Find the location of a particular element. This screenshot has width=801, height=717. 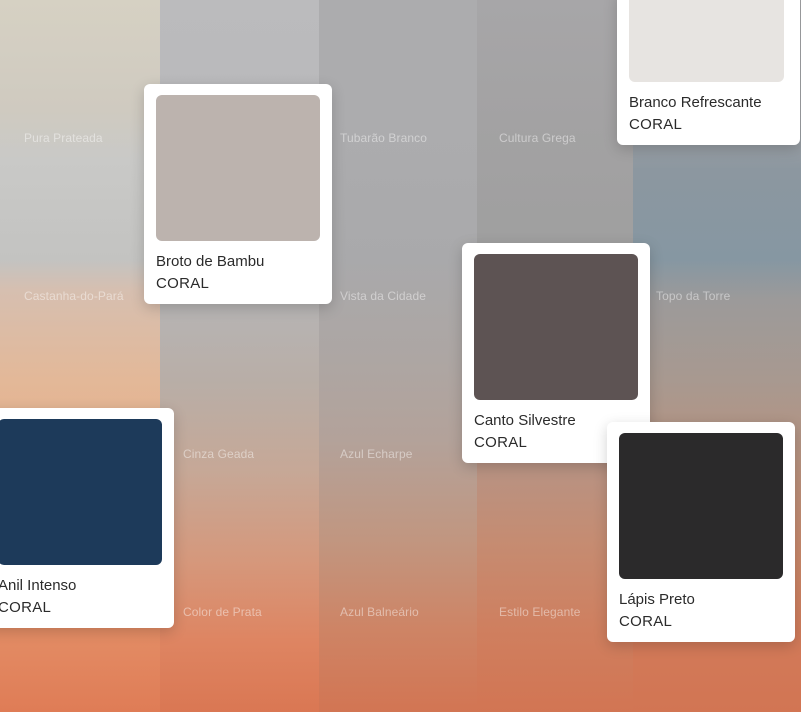

grid-color-label: Castanha-do-Pará is located at coordinates (74, 296).